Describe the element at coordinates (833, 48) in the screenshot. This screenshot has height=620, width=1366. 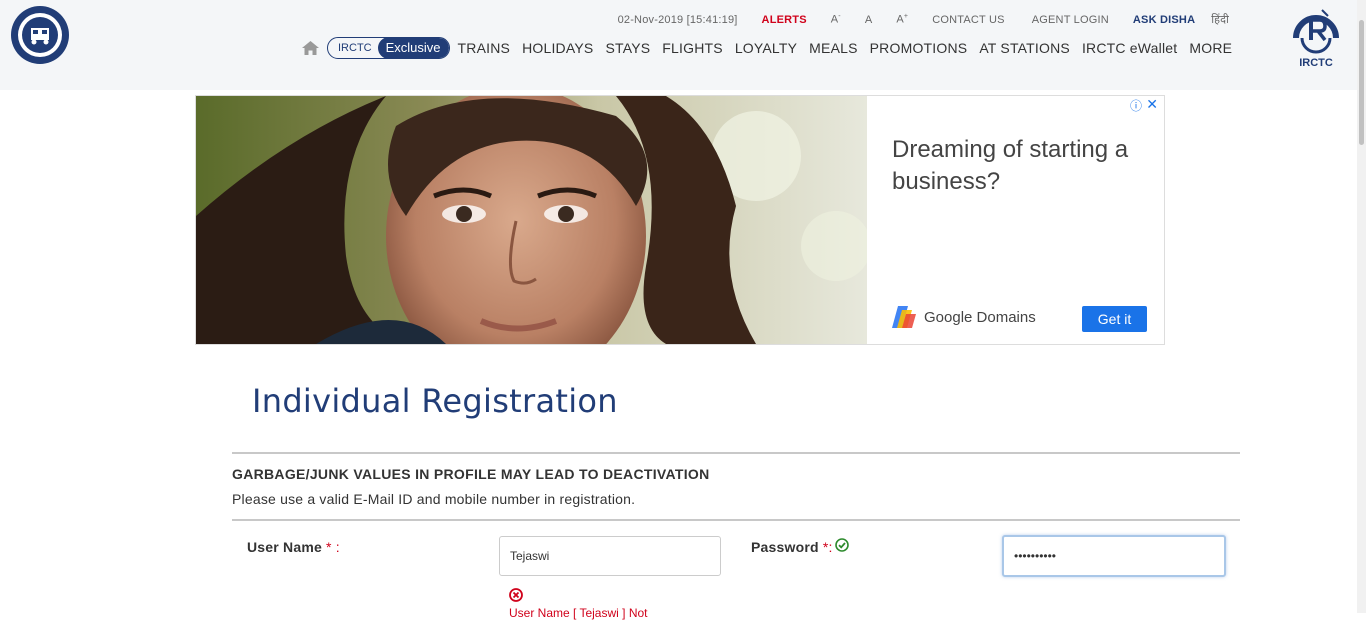
I see `nav-meals: MEALS` at that location.